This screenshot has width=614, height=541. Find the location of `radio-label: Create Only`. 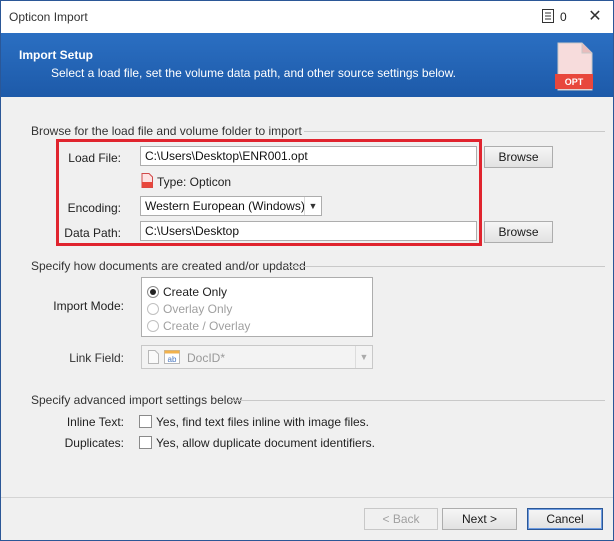

radio-label: Create Only is located at coordinates (195, 292).